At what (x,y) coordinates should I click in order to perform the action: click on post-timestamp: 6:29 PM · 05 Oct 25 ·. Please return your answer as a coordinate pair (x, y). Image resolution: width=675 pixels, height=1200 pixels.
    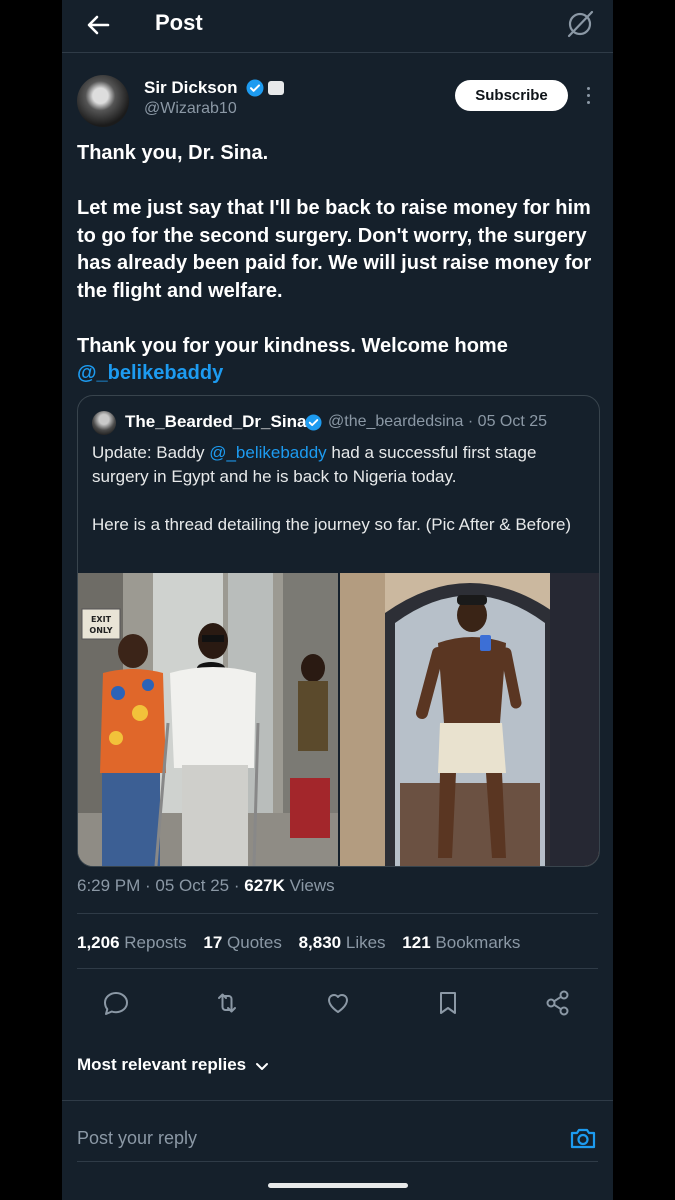
    Looking at the image, I should click on (161, 885).